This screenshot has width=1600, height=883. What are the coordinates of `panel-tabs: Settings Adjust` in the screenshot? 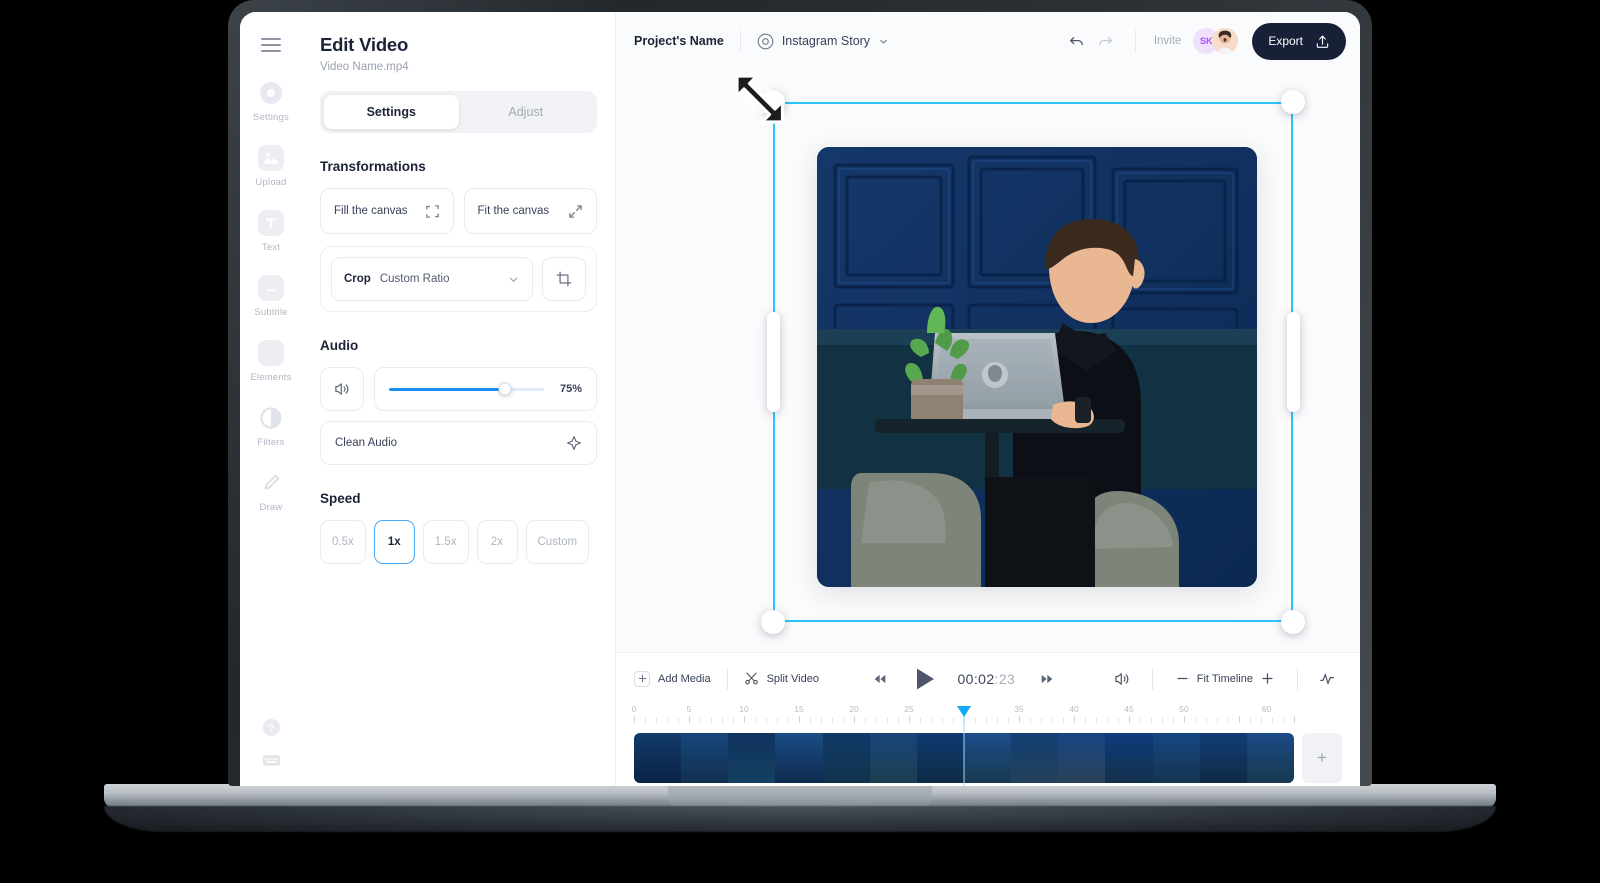 It's located at (458, 112).